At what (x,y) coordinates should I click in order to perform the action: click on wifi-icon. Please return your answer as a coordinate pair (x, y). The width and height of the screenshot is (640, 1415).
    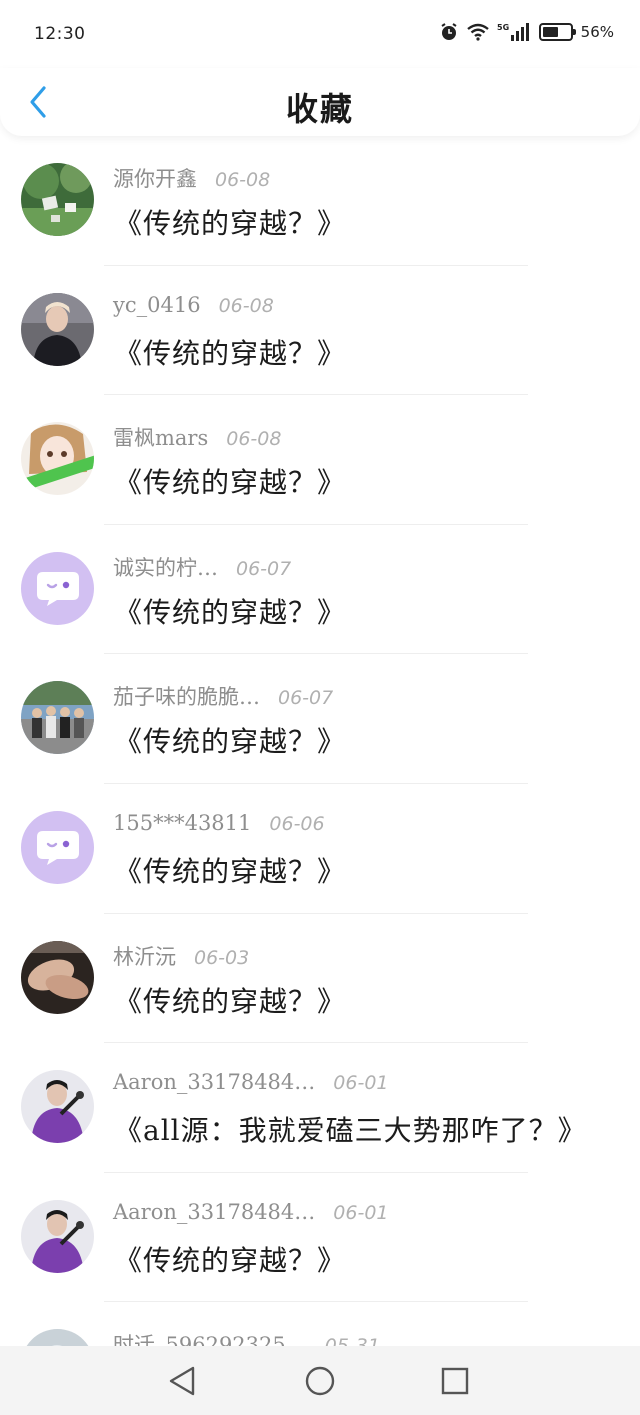
    Looking at the image, I should click on (477, 32).